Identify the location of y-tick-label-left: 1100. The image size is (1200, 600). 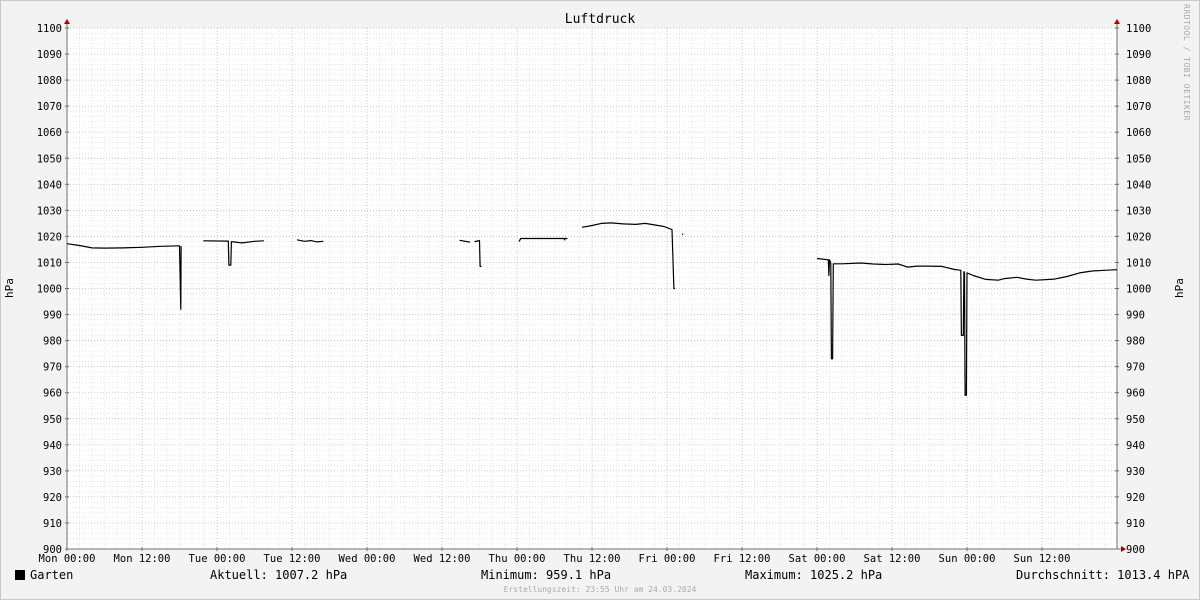
(49, 29).